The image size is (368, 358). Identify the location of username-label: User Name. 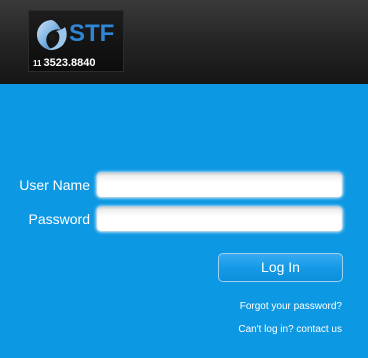
(54, 185).